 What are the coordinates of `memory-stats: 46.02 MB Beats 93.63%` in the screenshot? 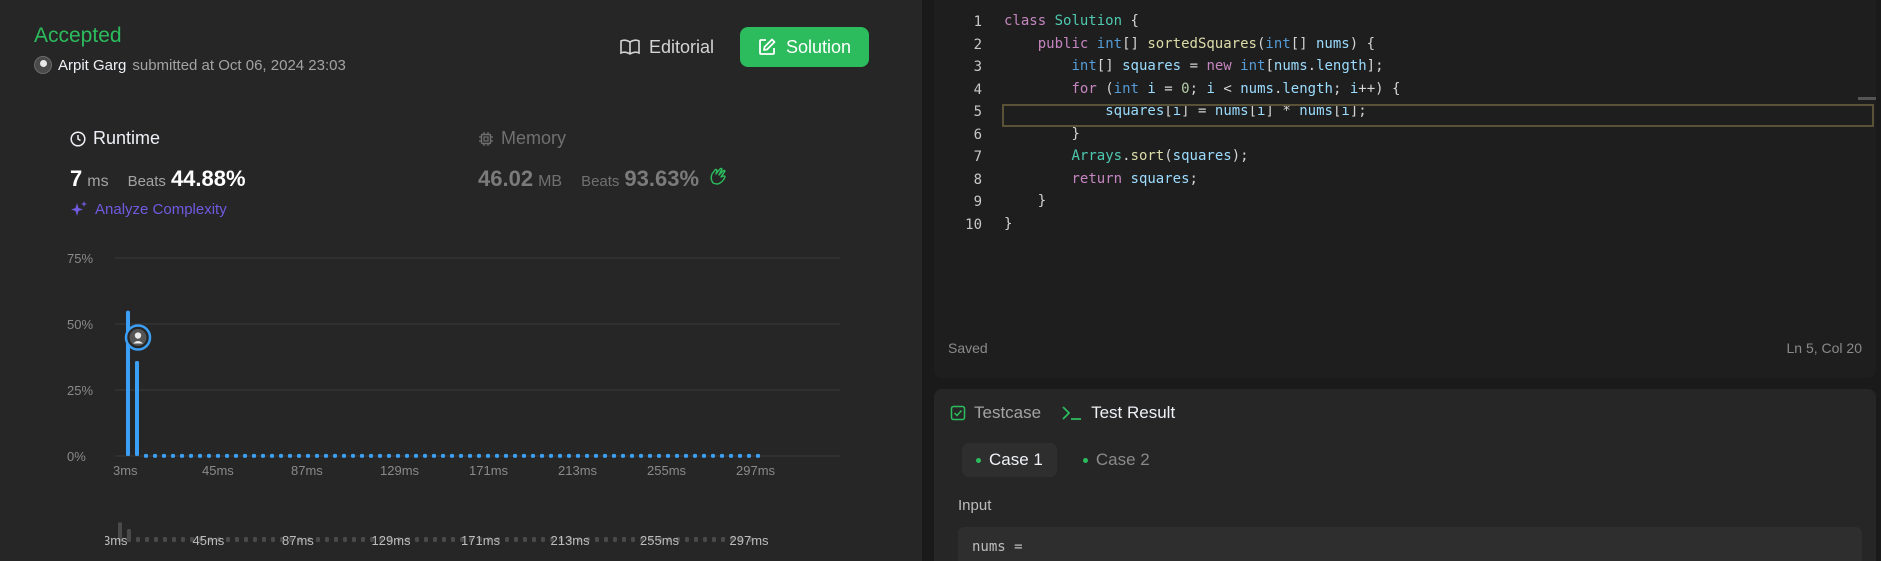 It's located at (603, 179).